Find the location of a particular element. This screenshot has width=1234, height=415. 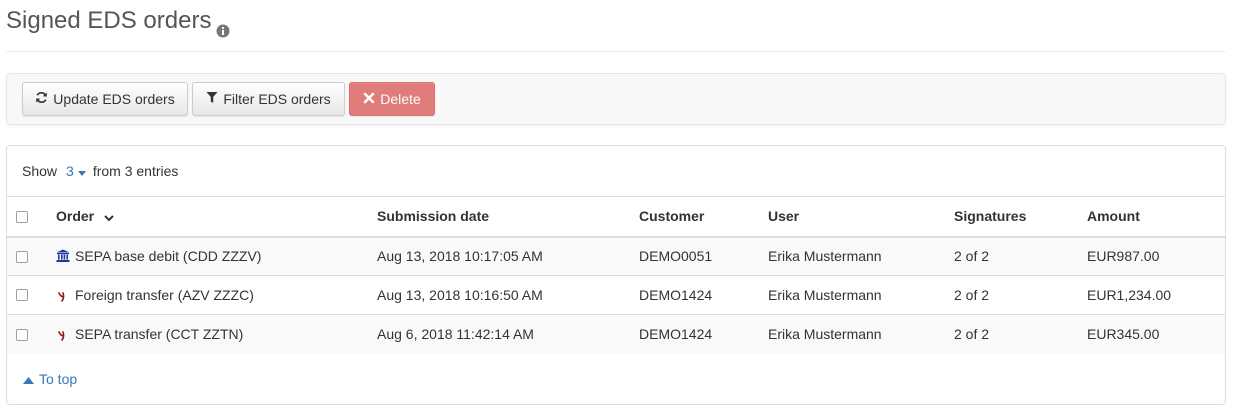

show-label: Show is located at coordinates (40, 171).